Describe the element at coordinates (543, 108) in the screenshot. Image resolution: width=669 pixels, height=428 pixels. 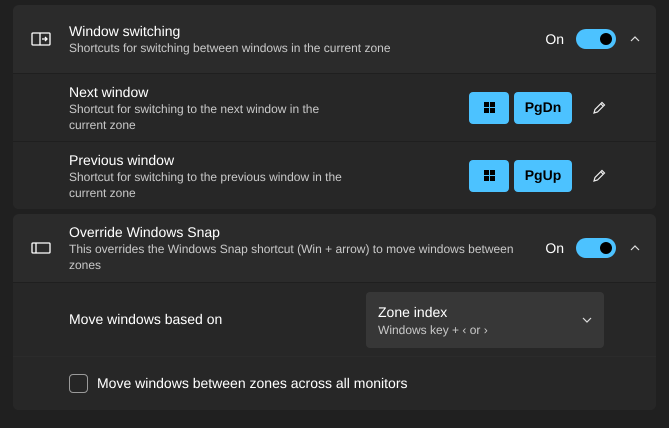
I see `shortcut-key: PgDn` at that location.